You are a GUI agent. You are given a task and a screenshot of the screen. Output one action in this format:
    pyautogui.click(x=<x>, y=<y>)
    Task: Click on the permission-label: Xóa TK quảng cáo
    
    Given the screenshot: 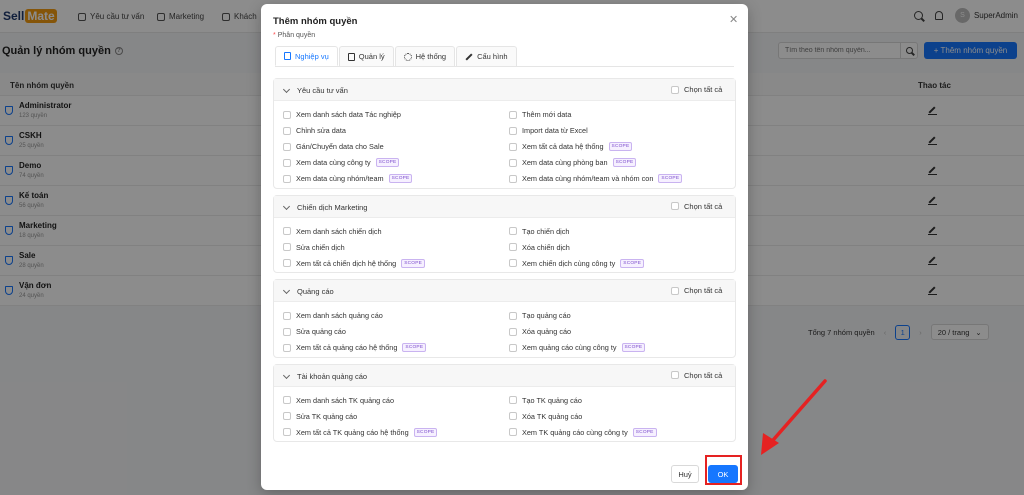 What is the action you would take?
    pyautogui.click(x=552, y=416)
    